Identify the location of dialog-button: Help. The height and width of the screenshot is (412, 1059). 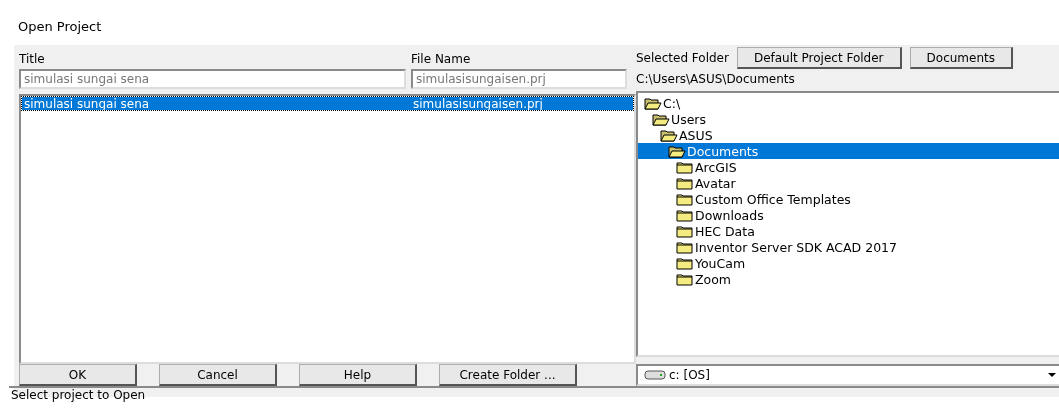
(358, 375).